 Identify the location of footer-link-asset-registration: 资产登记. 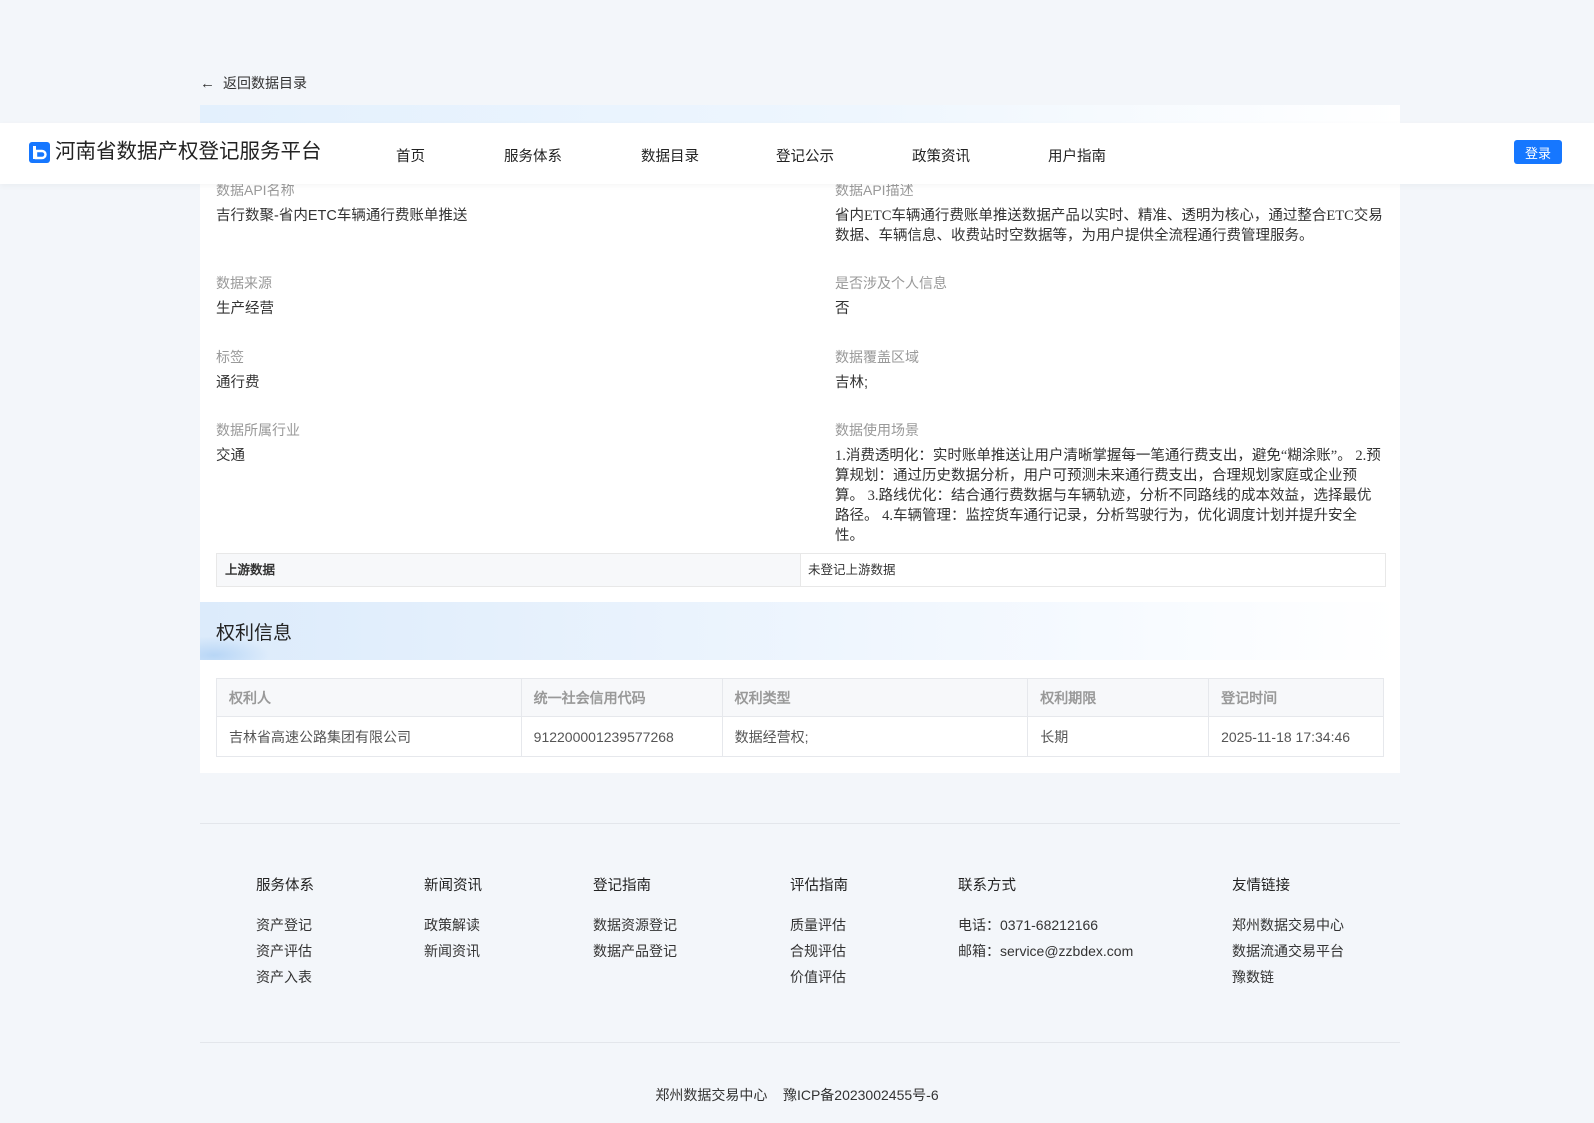
(285, 925).